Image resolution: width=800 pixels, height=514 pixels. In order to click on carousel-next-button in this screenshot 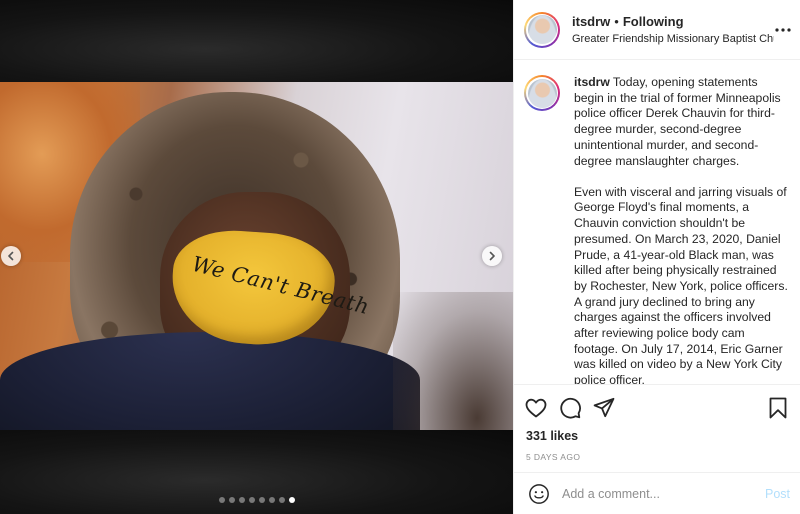, I will do `click(492, 256)`.